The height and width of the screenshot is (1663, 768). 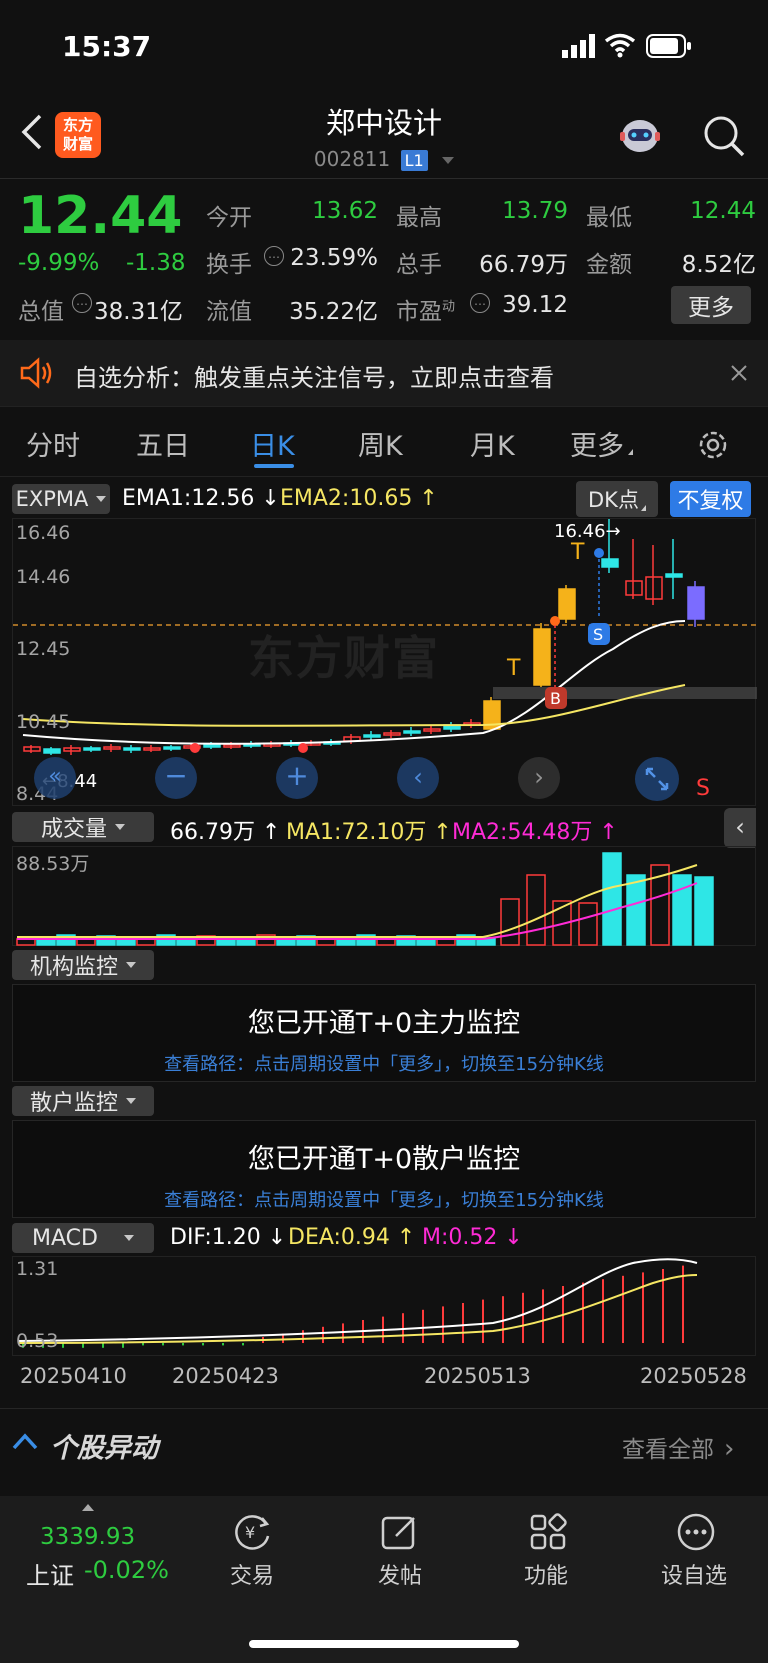 I want to click on amount-label: 金额, so click(x=609, y=265).